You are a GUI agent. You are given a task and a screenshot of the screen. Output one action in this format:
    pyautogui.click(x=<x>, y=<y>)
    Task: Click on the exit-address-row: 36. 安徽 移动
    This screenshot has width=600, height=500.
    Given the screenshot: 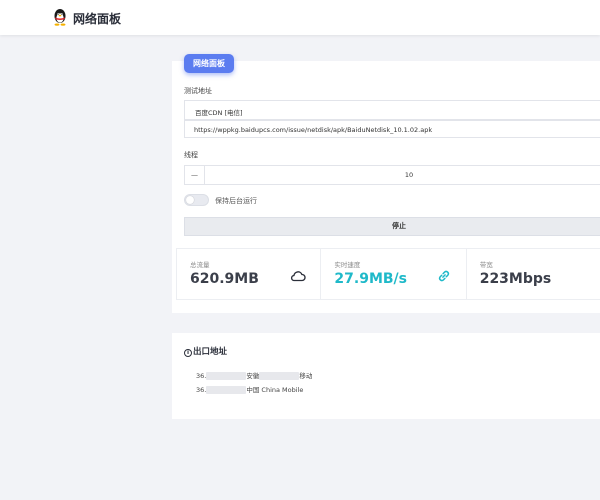 What is the action you would take?
    pyautogui.click(x=254, y=375)
    